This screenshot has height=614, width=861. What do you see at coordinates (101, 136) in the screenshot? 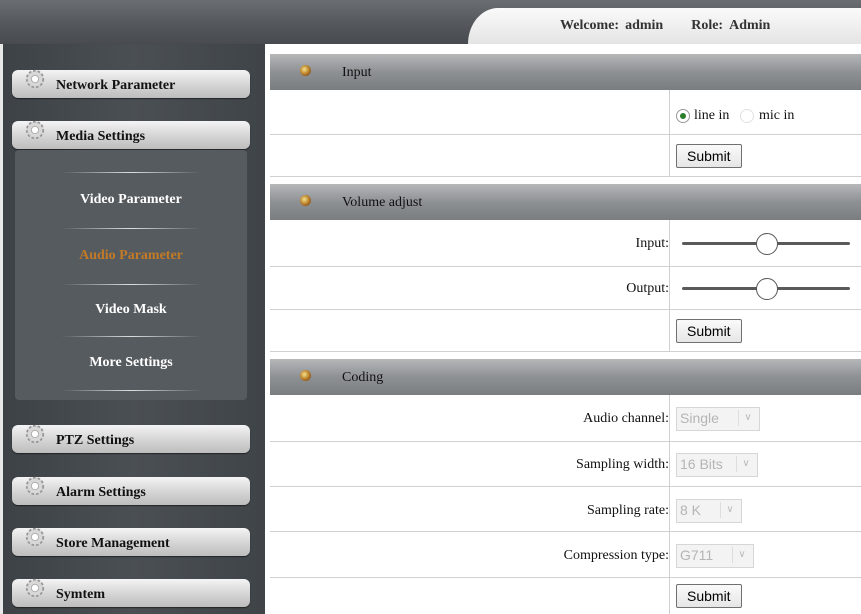
I see `menu-label: Media Settings` at bounding box center [101, 136].